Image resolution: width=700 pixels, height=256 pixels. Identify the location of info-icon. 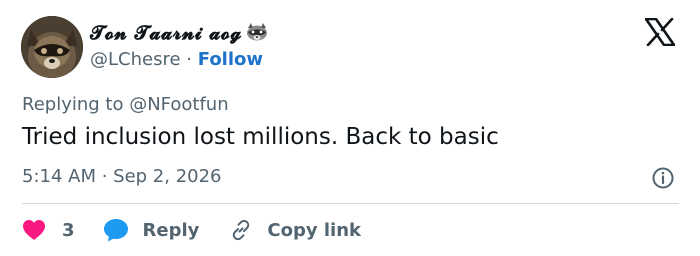
(663, 178).